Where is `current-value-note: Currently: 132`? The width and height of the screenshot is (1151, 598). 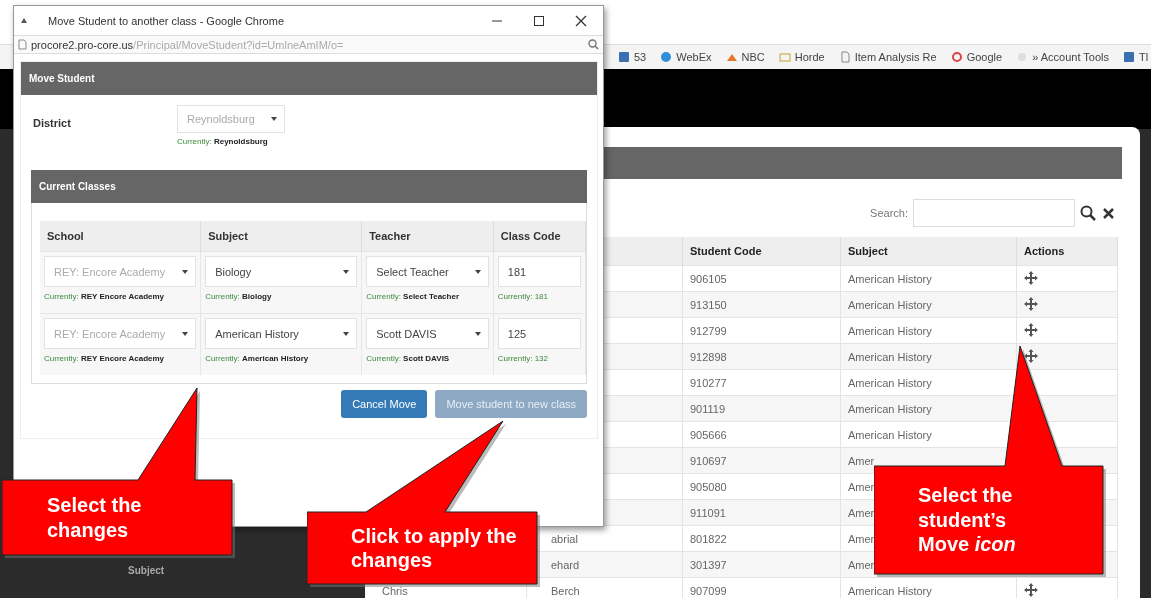
current-value-note: Currently: 132 is located at coordinates (523, 358).